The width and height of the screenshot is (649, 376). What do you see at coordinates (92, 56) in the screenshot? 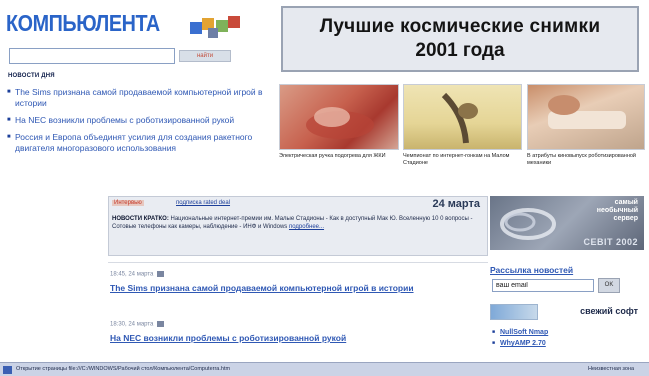
I see `search-input` at bounding box center [92, 56].